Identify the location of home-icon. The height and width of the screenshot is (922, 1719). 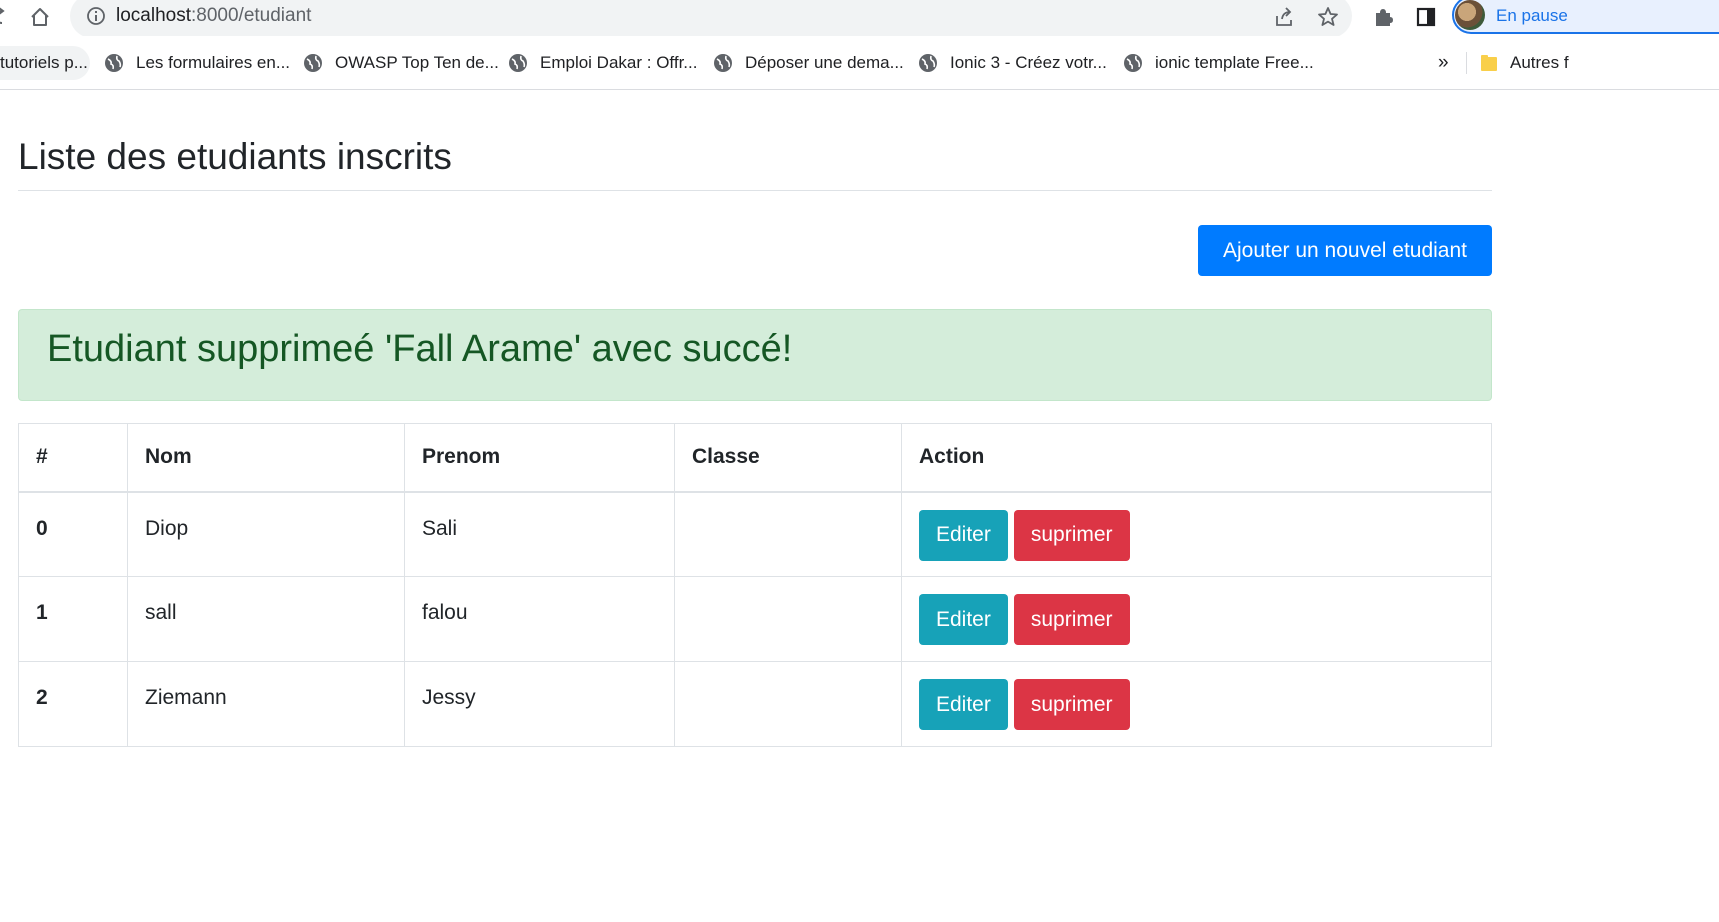
(40, 17).